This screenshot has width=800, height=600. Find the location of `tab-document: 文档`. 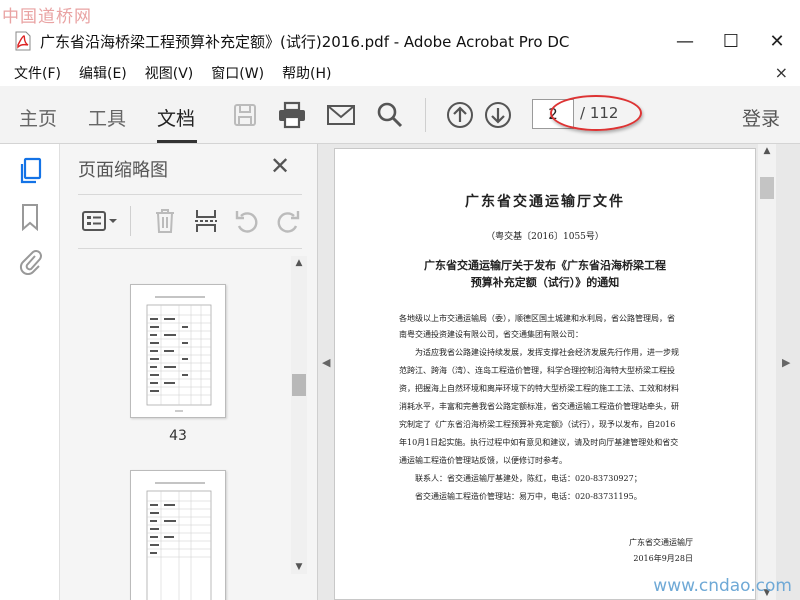

tab-document: 文档 is located at coordinates (176, 117).